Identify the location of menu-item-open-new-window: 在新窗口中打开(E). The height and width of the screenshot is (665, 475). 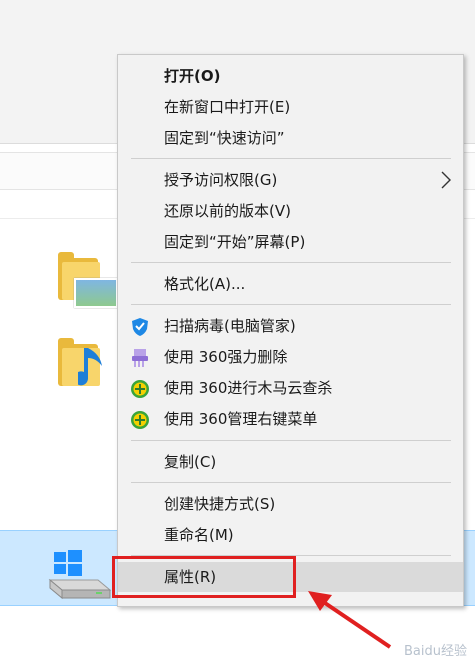
(290, 107).